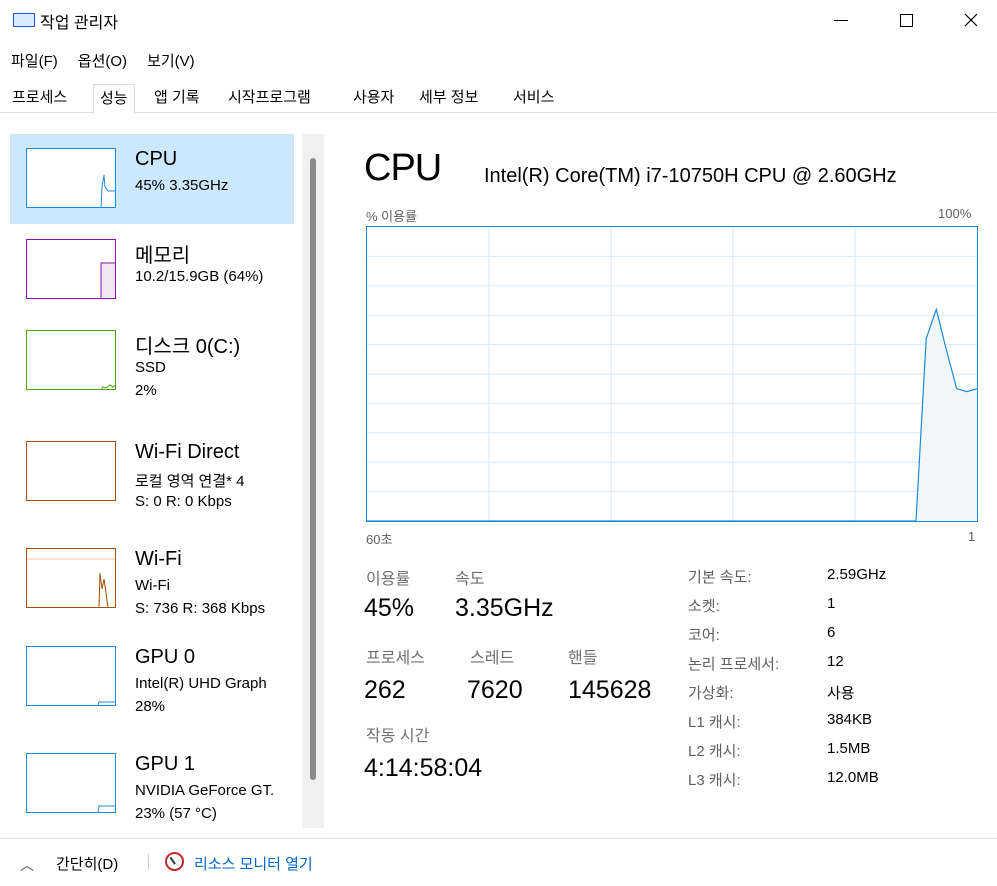  What do you see at coordinates (269, 98) in the screenshot?
I see `tab-startup: 시작프로그램` at bounding box center [269, 98].